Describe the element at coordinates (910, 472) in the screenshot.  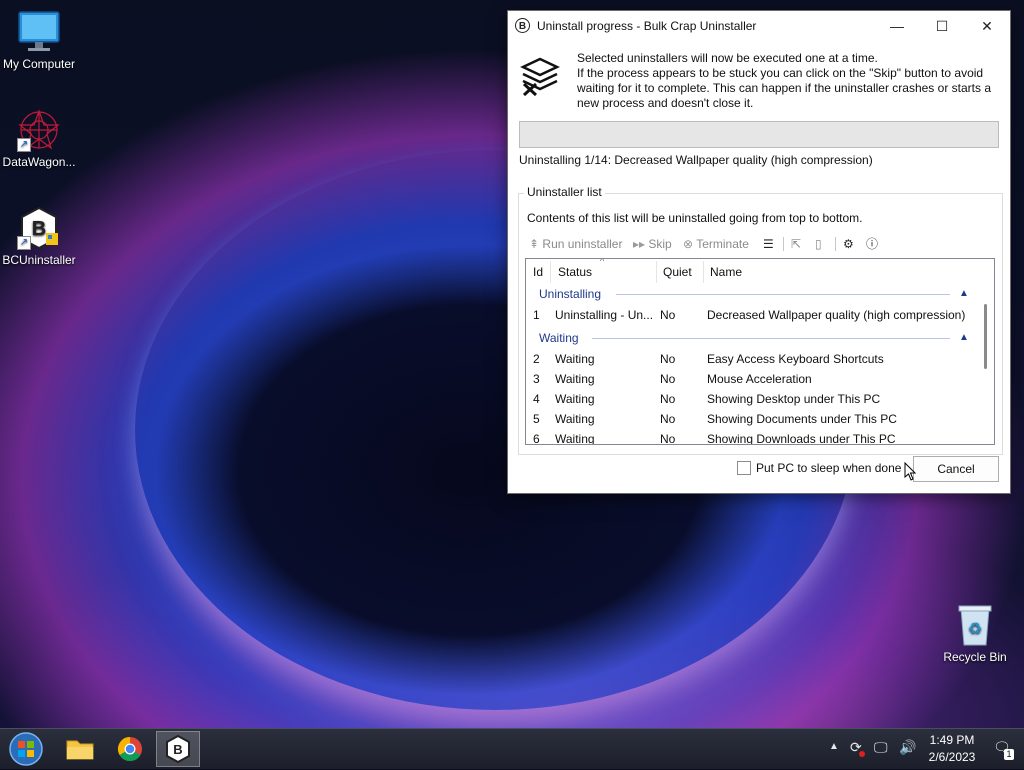
I see `mouse-cursor-icon` at that location.